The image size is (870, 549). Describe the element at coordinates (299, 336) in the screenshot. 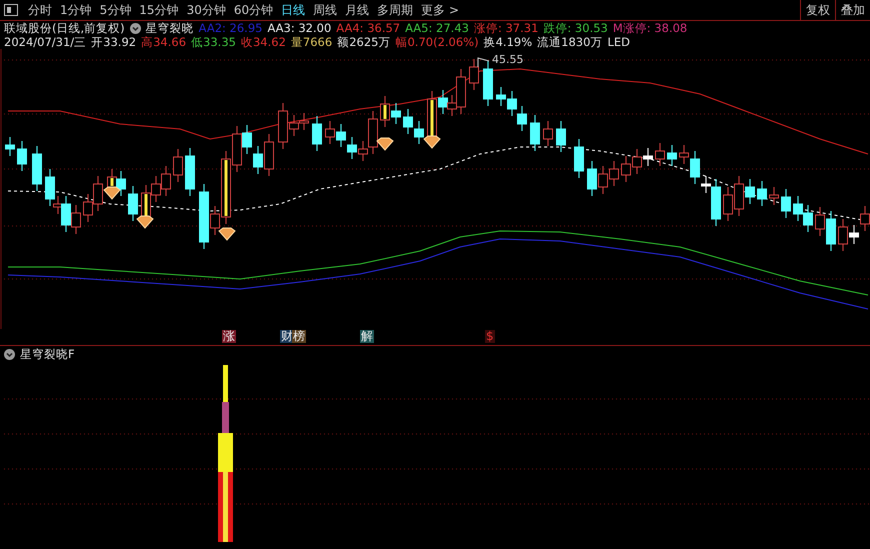

I see `event-marker: 榜` at that location.